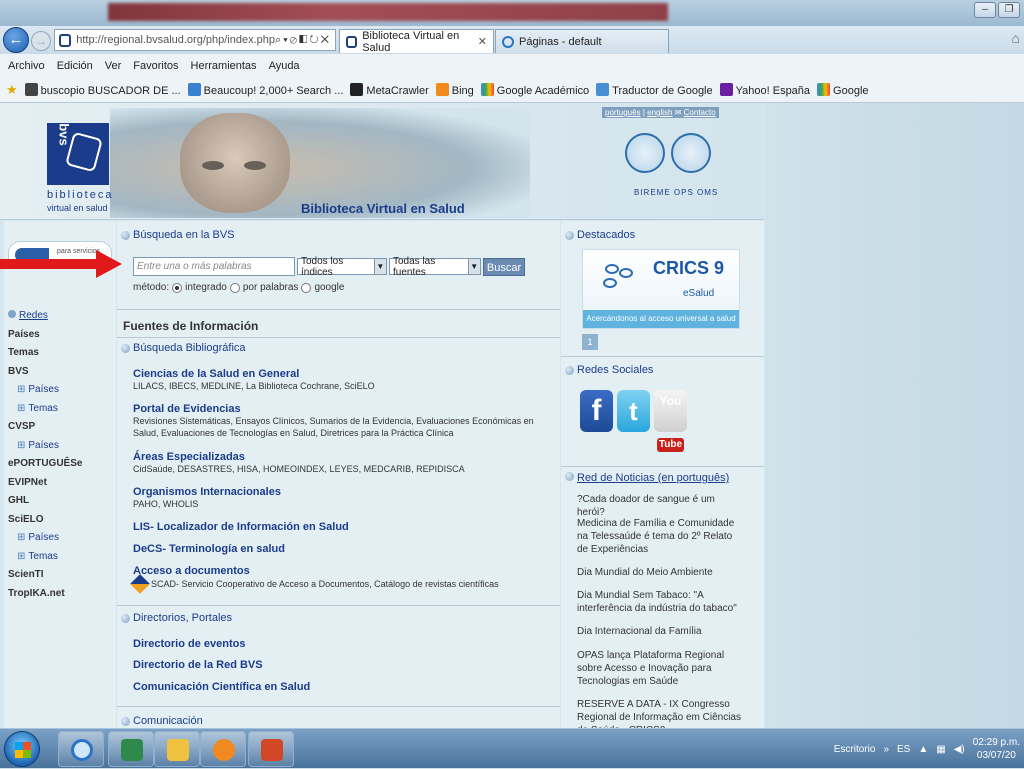  I want to click on source-select: Todas las fuentes ▼, so click(435, 267).